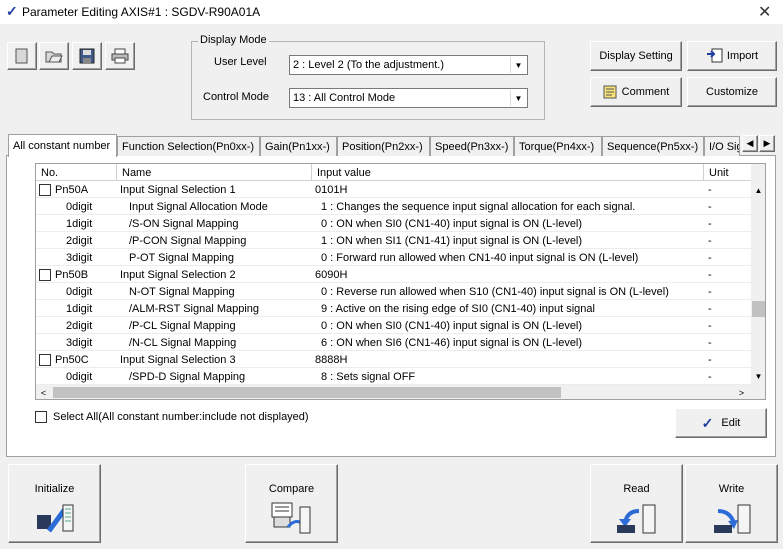  Describe the element at coordinates (758, 190) in the screenshot. I see `scroll-up-icon: ▲` at that location.